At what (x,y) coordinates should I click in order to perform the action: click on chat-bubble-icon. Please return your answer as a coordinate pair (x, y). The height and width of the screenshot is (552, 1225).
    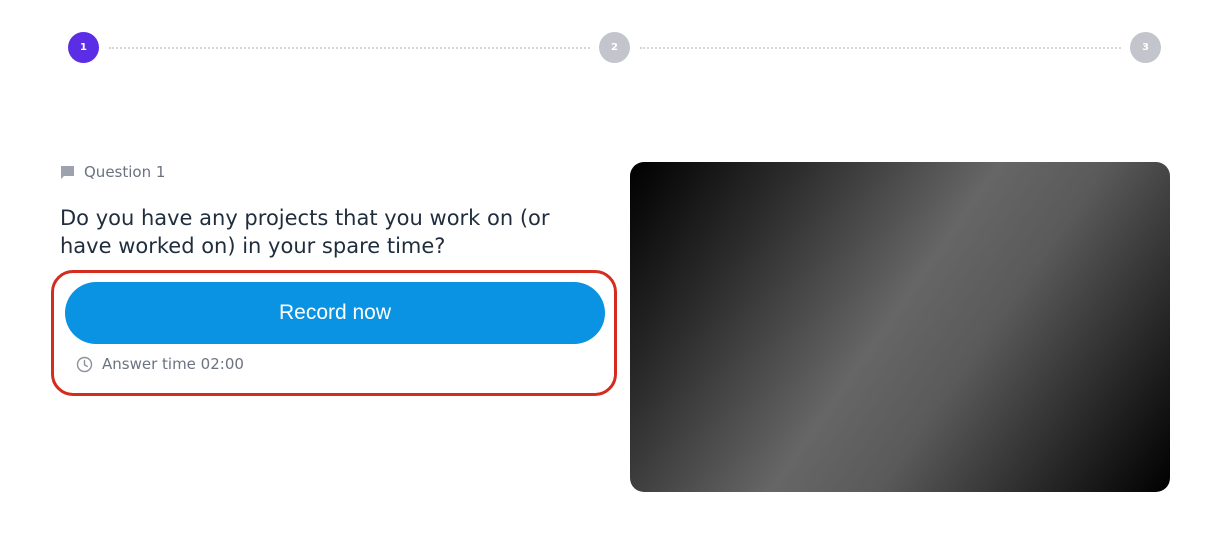
    Looking at the image, I should click on (67, 172).